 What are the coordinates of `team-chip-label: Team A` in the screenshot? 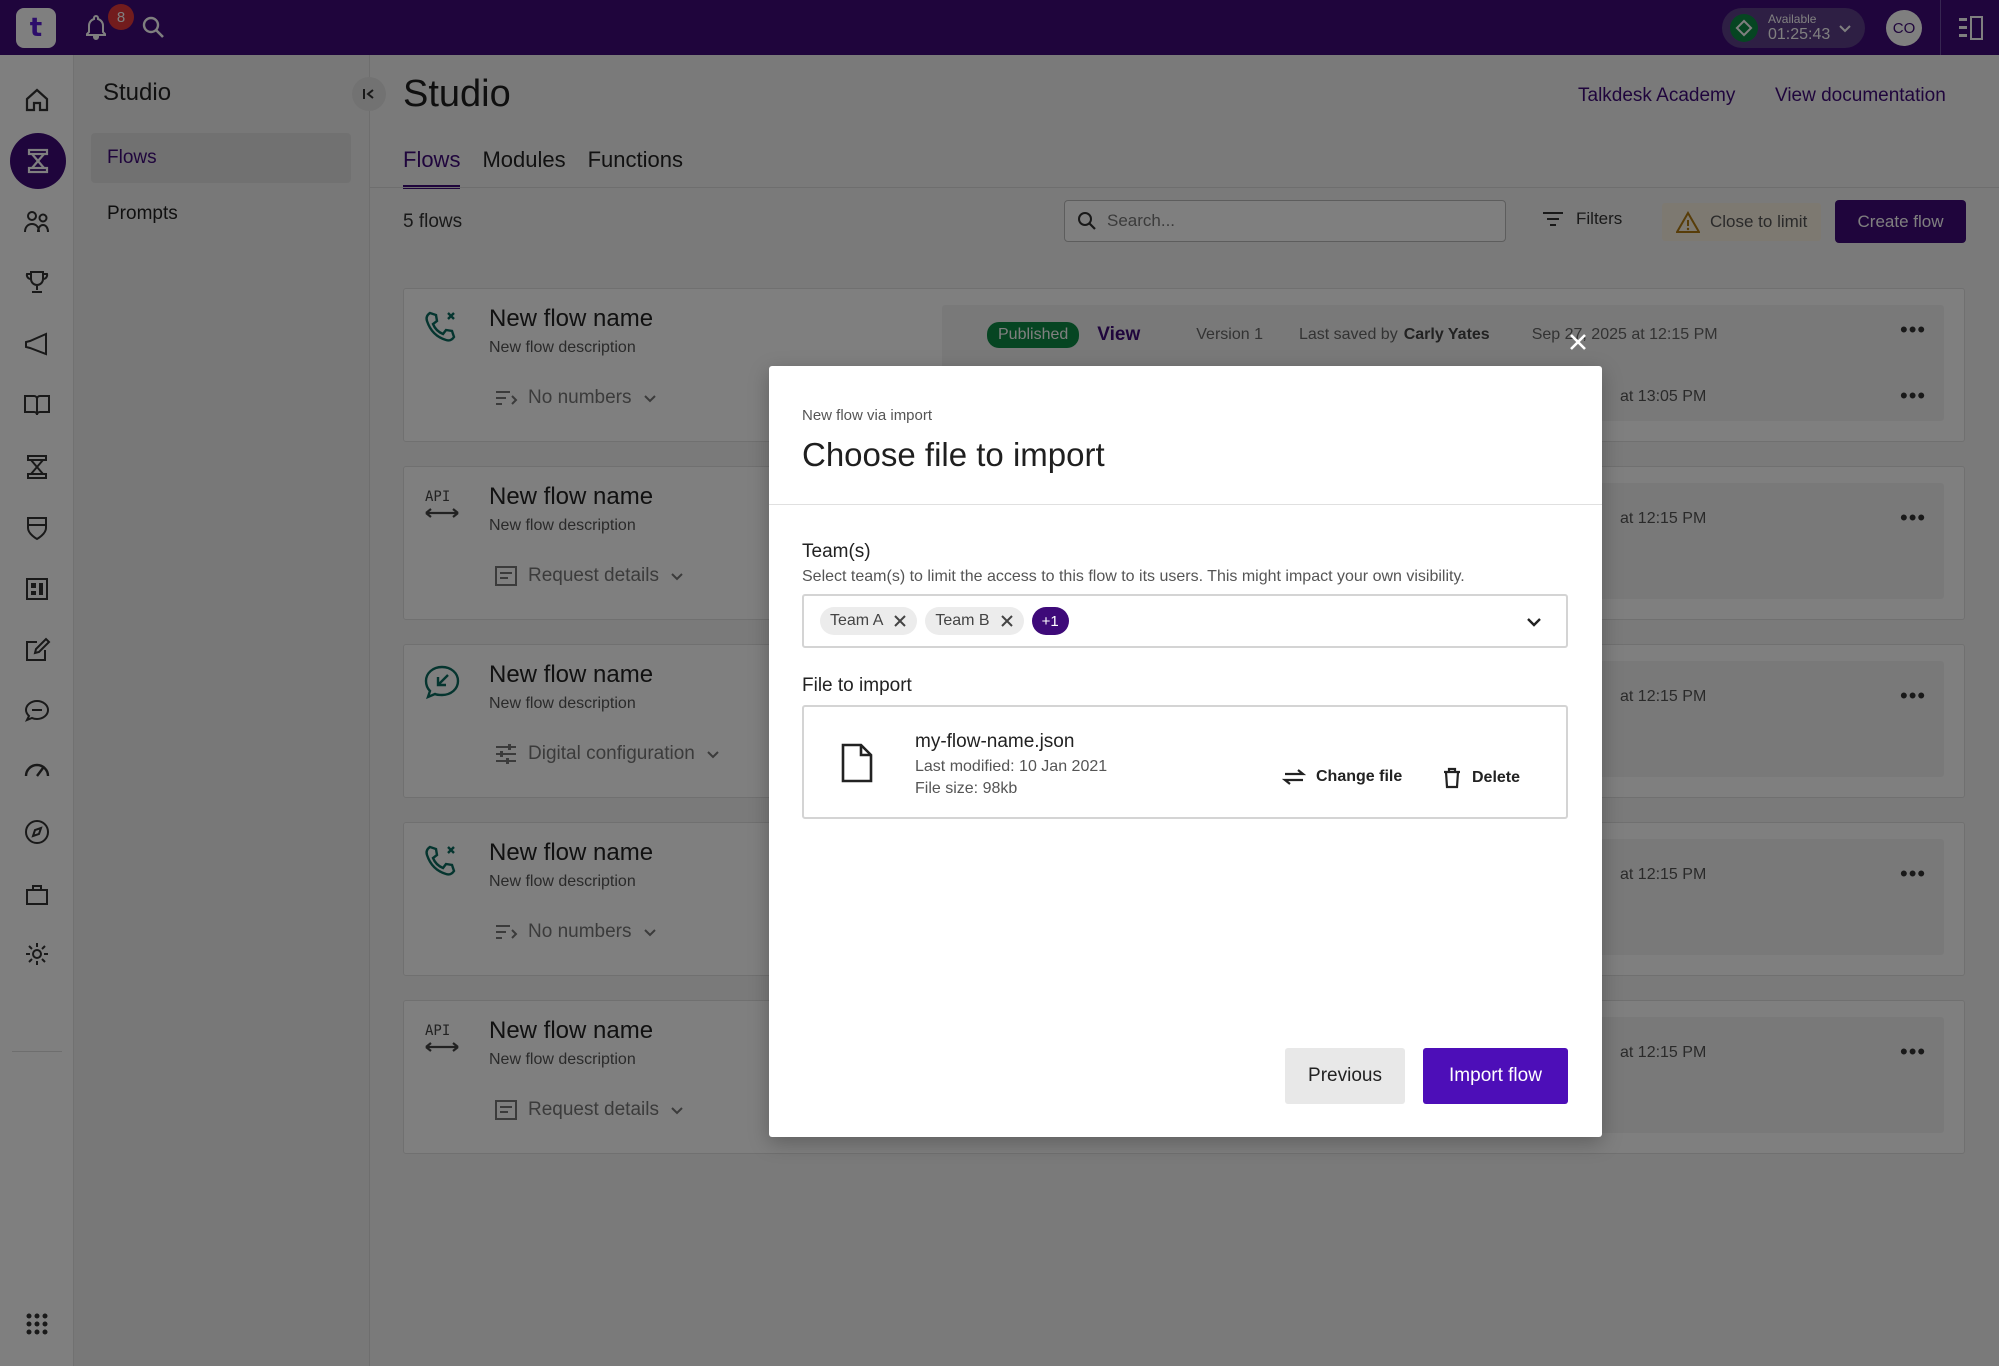 It's located at (857, 620).